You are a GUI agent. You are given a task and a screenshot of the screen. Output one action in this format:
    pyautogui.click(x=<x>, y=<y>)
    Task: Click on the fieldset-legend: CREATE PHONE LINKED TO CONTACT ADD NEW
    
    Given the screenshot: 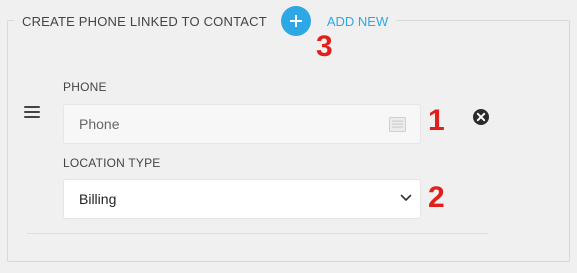 What is the action you would take?
    pyautogui.click(x=205, y=21)
    